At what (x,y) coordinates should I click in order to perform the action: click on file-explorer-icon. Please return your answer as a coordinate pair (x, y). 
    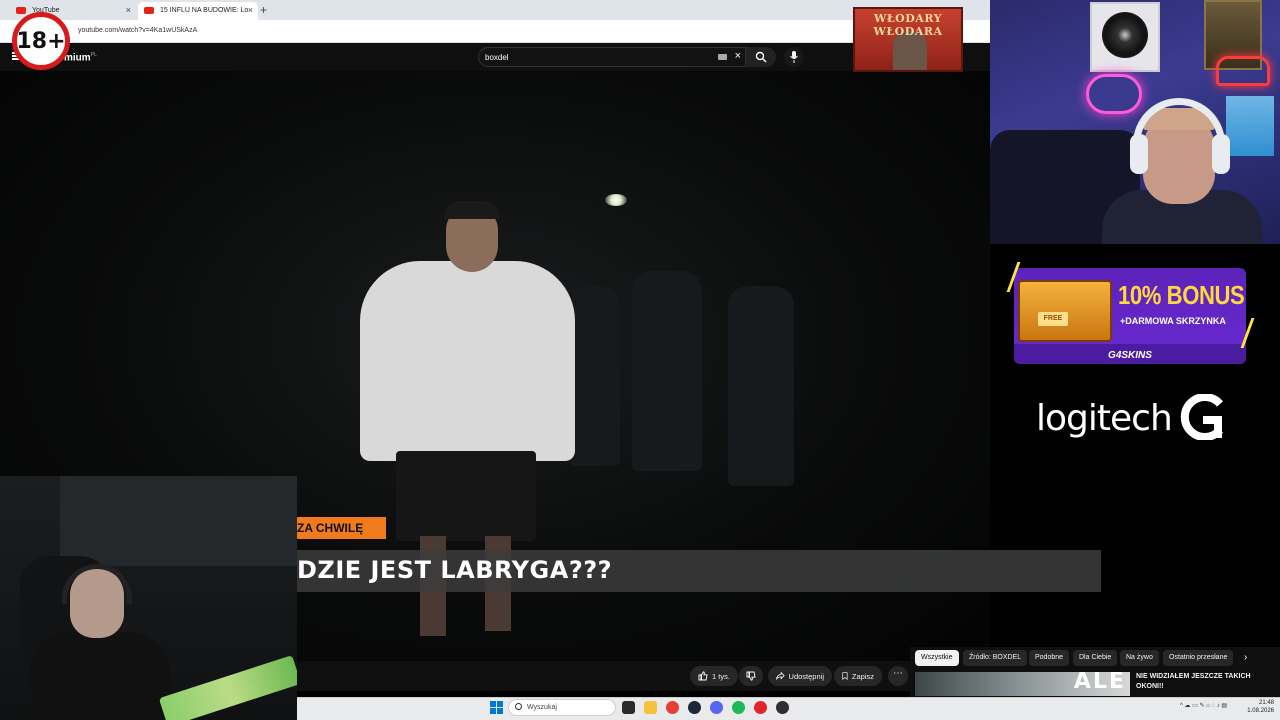
    Looking at the image, I should click on (650, 707).